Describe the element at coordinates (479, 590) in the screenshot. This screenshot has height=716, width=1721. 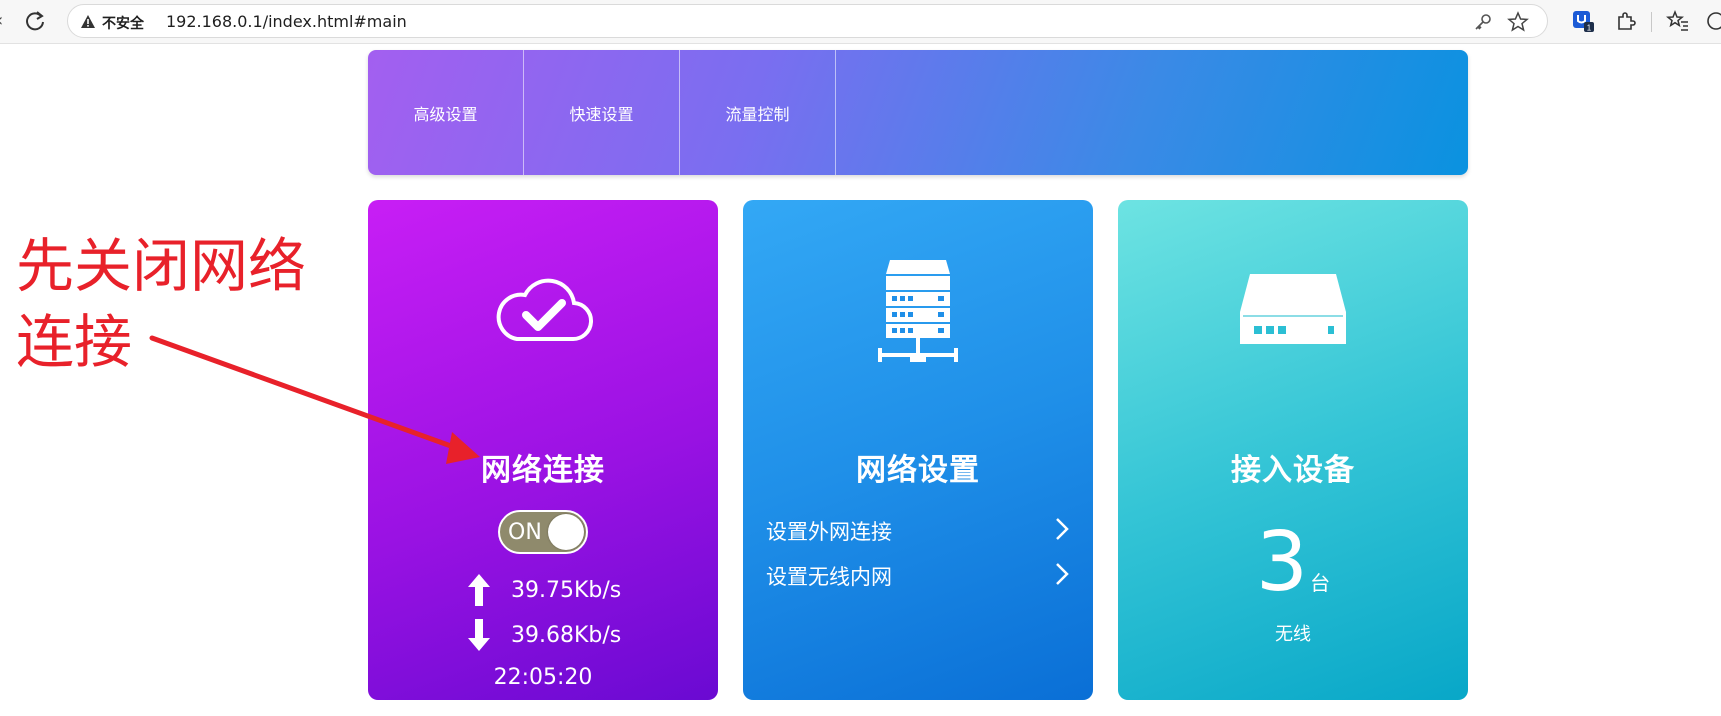
I see `upload-arrow-icon` at that location.